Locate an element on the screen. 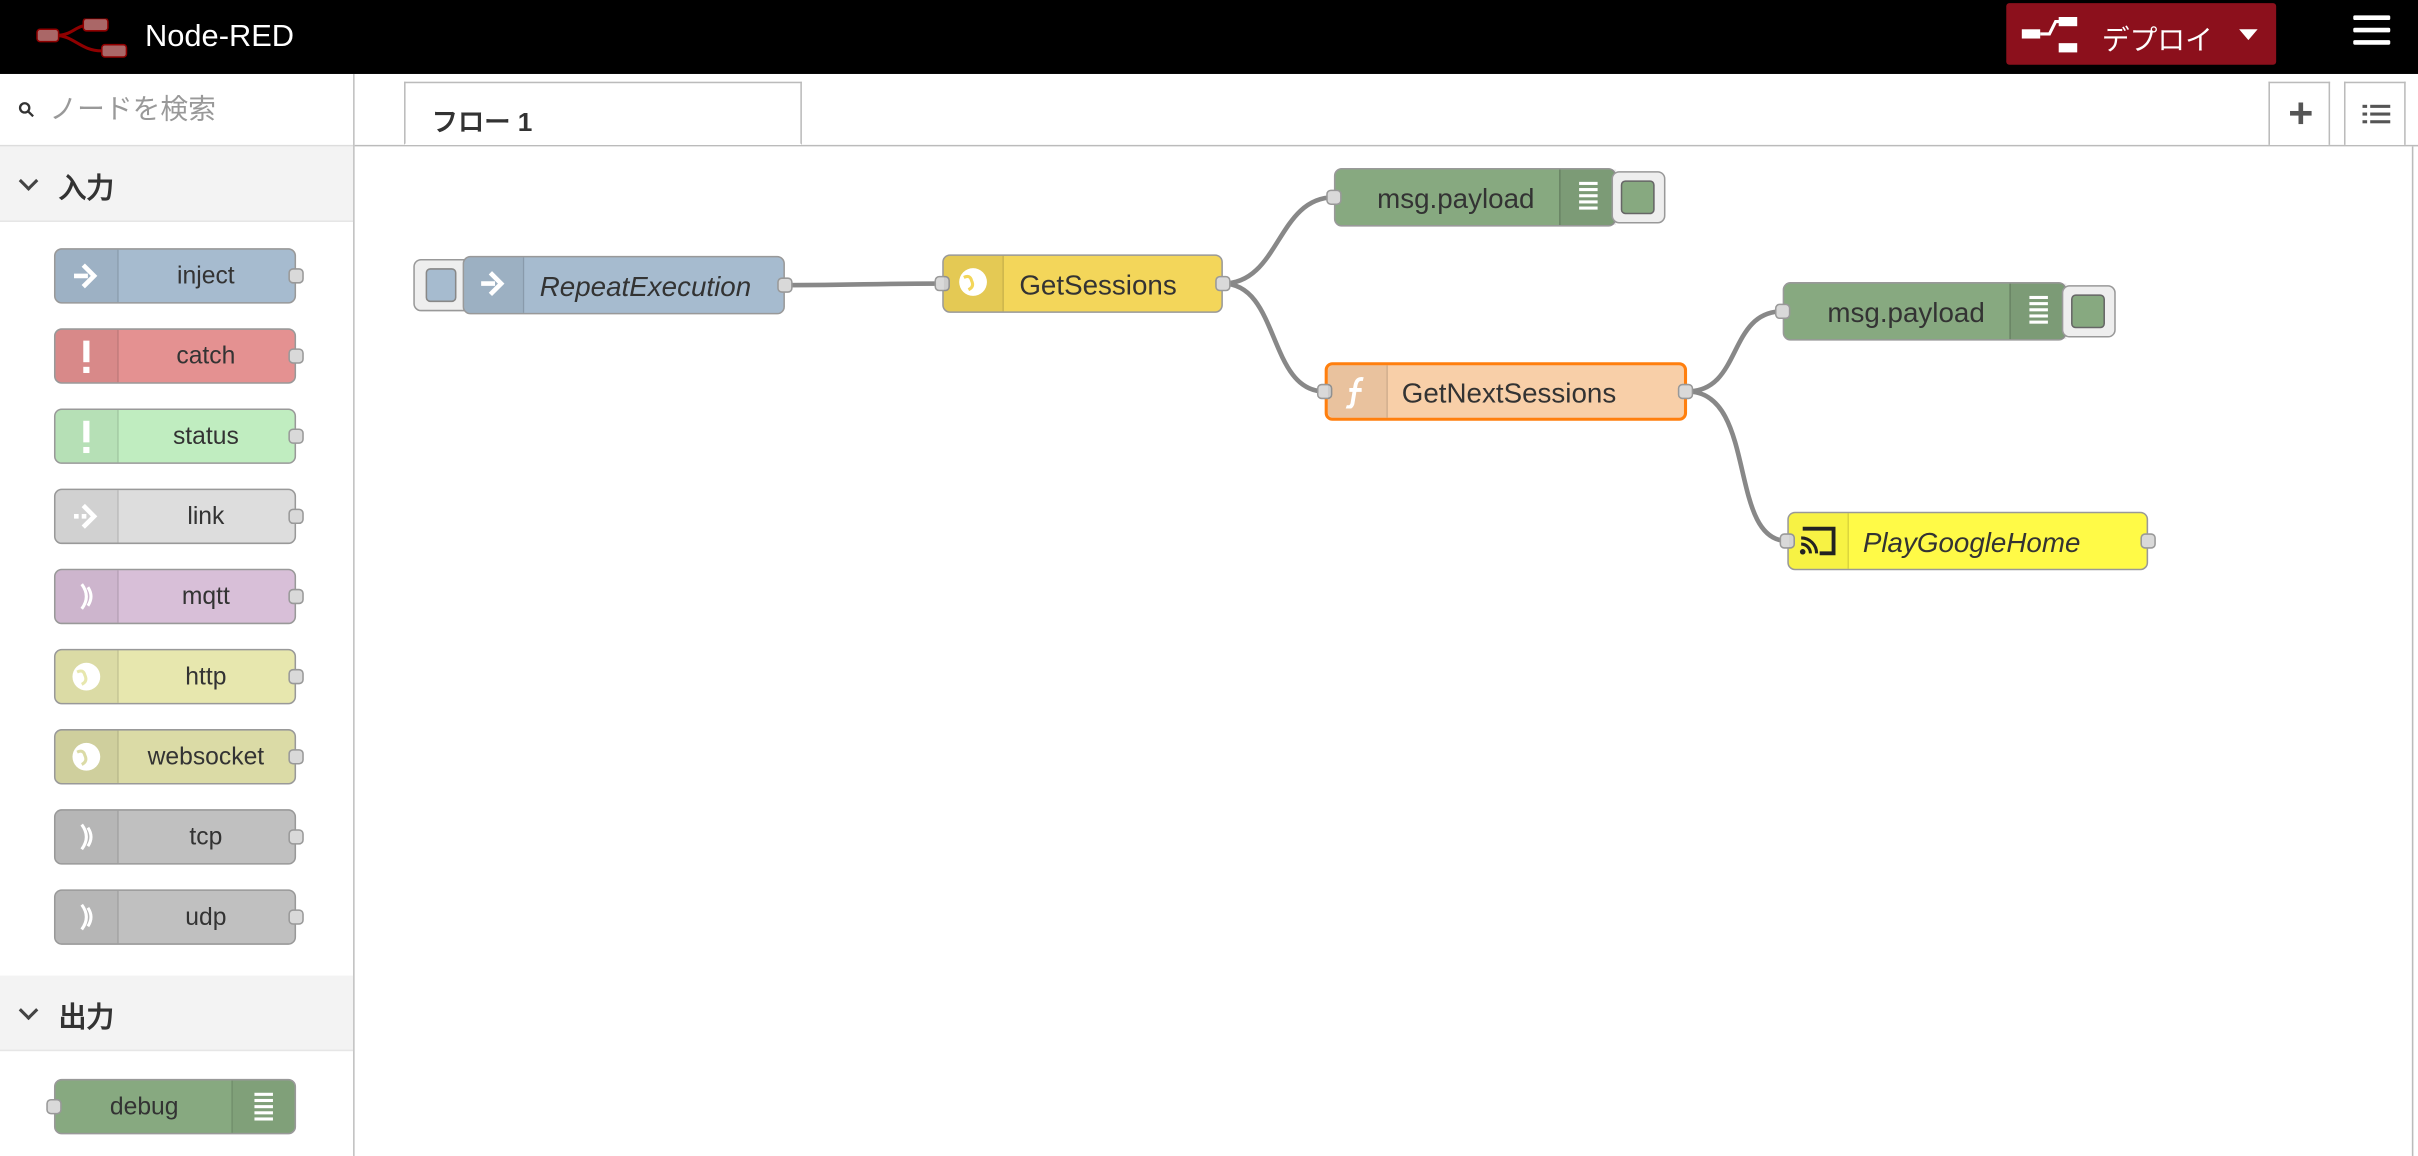 This screenshot has height=1156, width=2418. deploy-label: デプロイ is located at coordinates (2157, 40).